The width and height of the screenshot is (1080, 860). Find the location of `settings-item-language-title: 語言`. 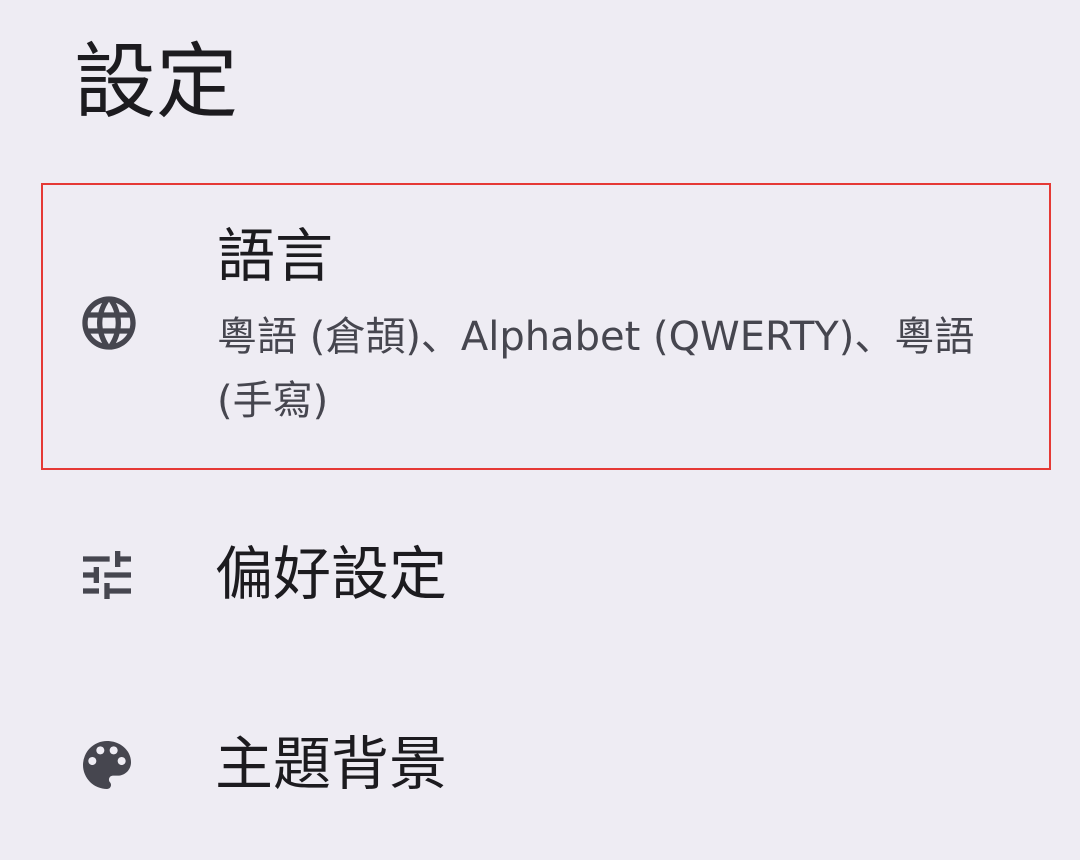

settings-item-language-title: 語言 is located at coordinates (275, 256).